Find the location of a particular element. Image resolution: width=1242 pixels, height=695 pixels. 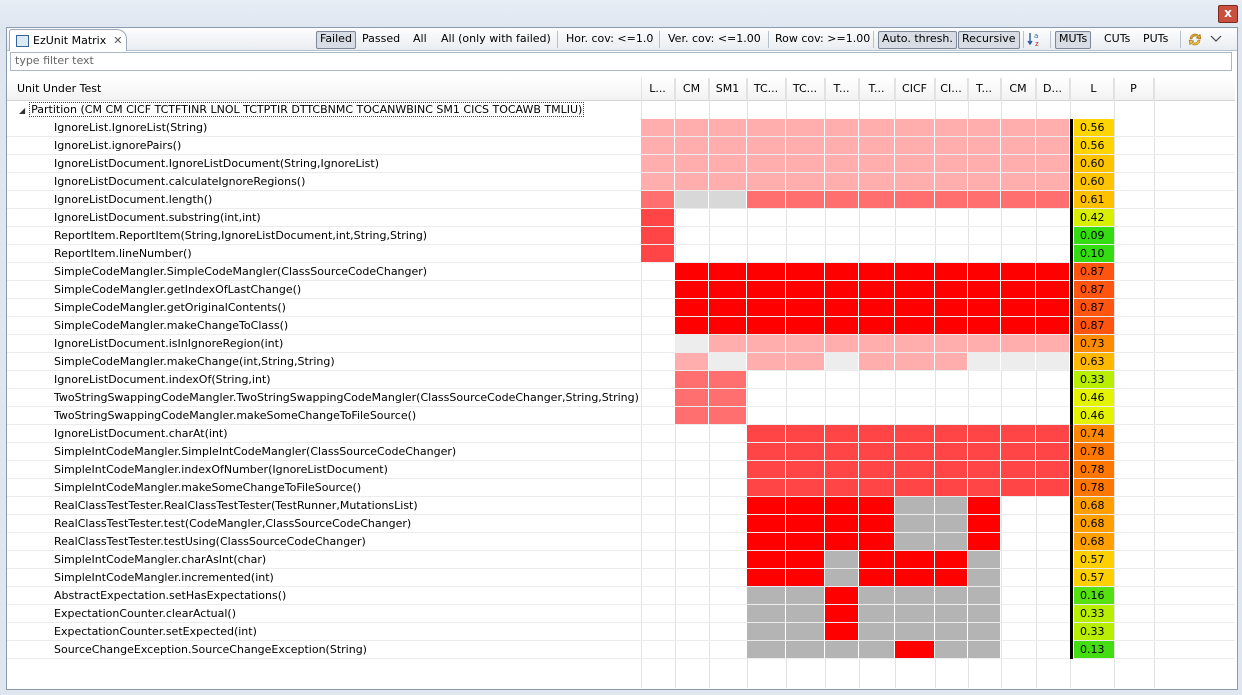

metric-column-header: P is located at coordinates (1134, 89).